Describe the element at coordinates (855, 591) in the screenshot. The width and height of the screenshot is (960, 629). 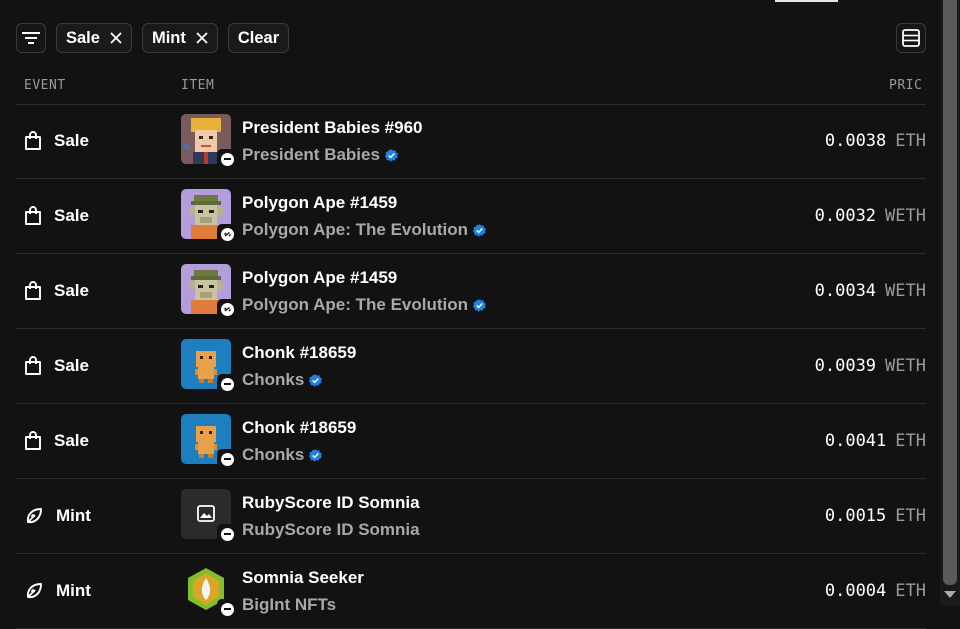
I see `price-value: 0.0004` at that location.